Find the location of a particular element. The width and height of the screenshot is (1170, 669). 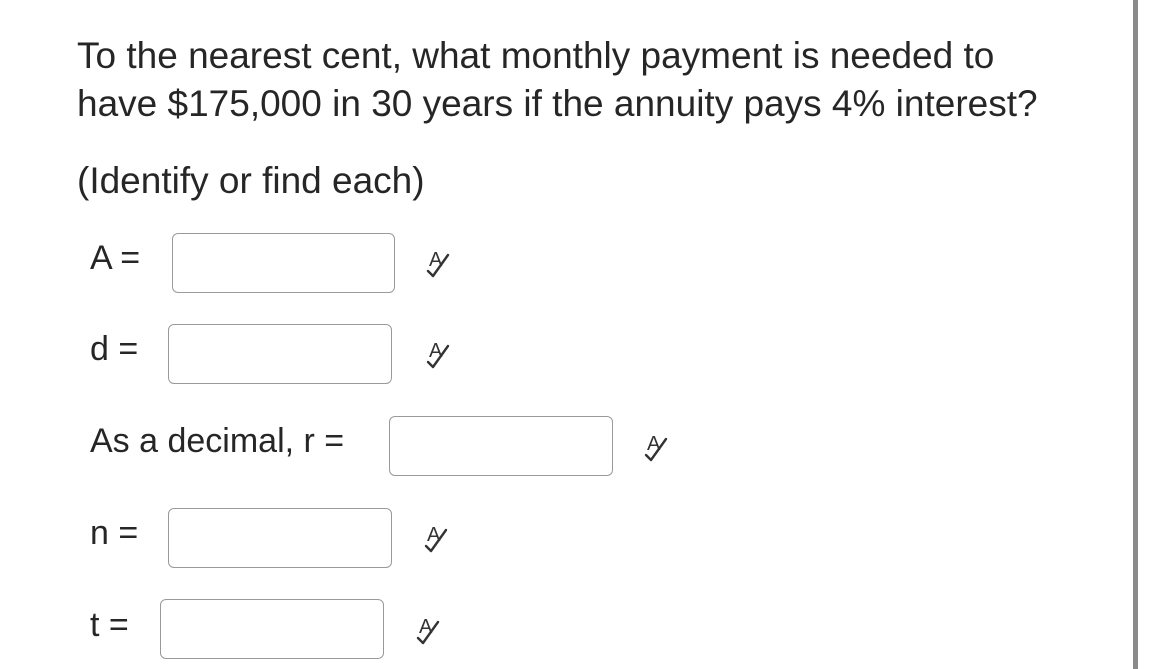

answer-input-t is located at coordinates (272, 629).